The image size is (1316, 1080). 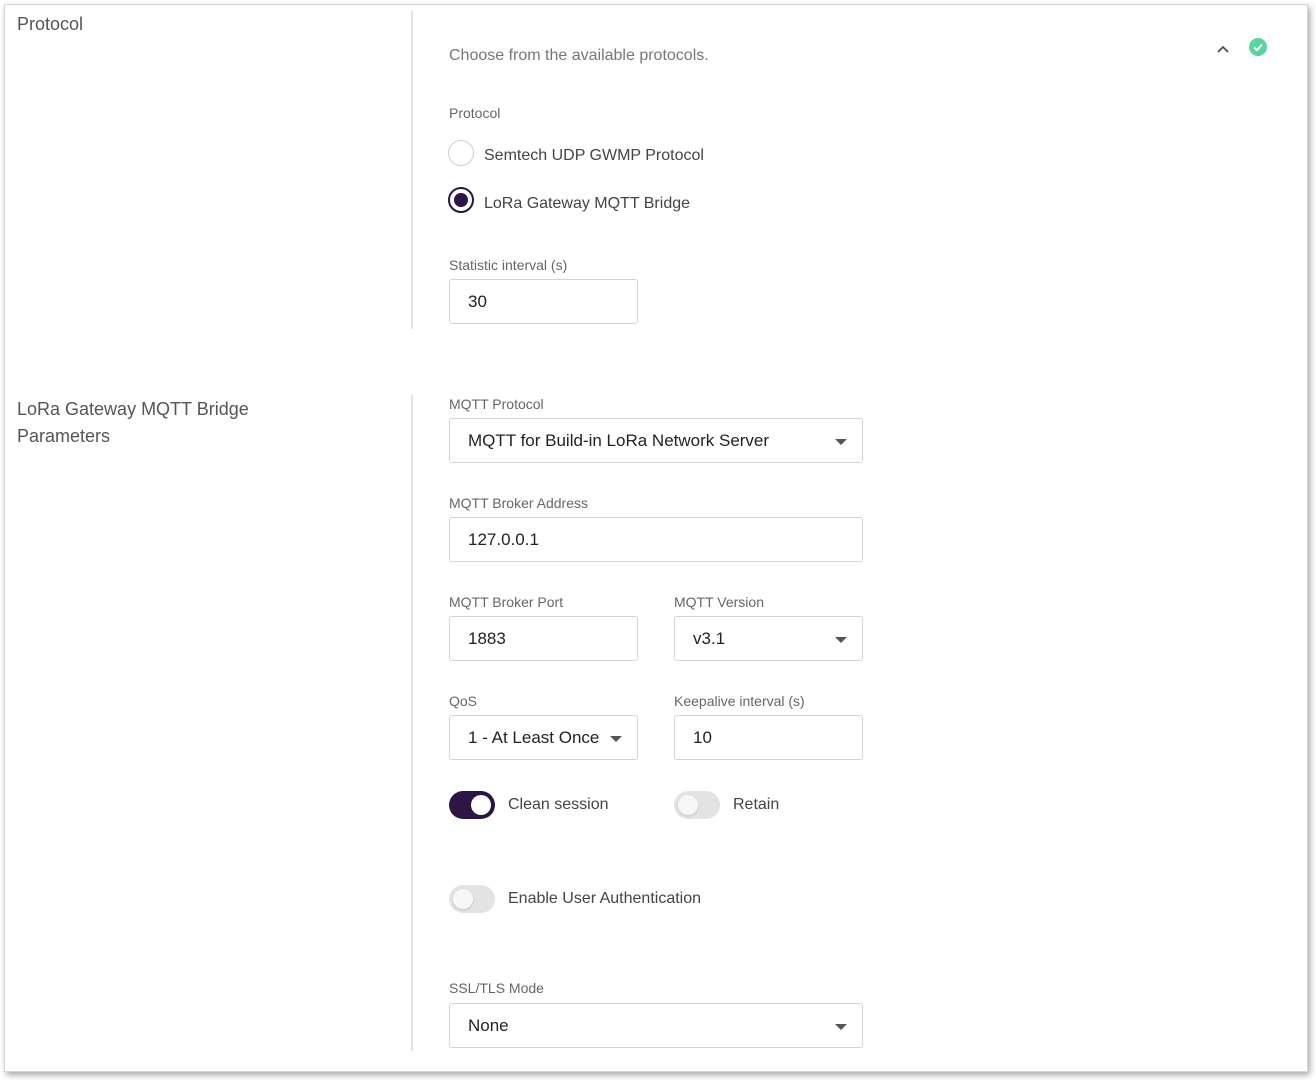 I want to click on broker-address-input: 127.0.0.1, so click(x=656, y=539).